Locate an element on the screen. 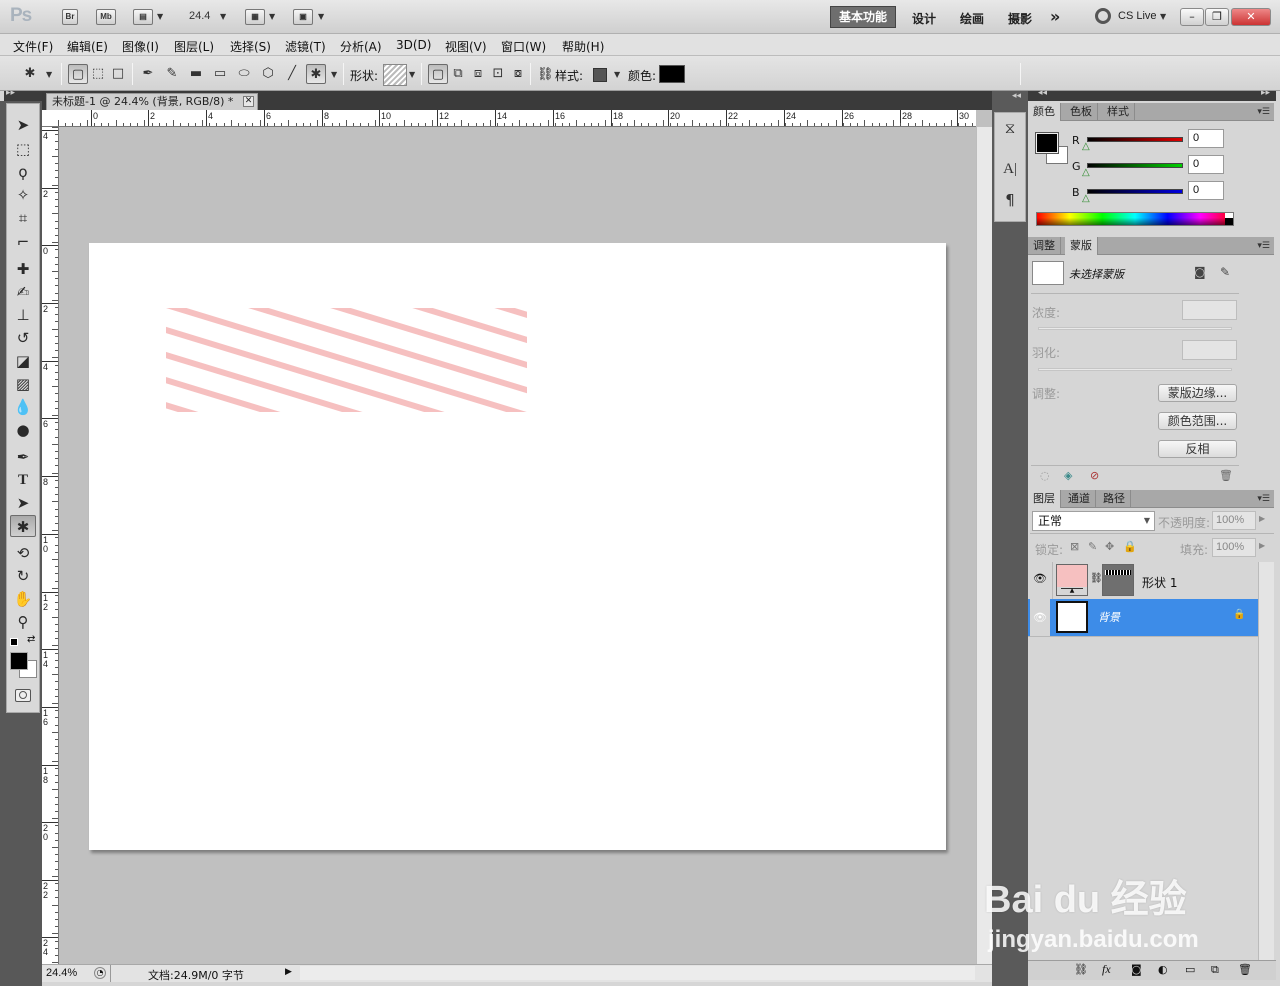 The image size is (1280, 986). layers-scrollbar is located at coordinates (1266, 761).